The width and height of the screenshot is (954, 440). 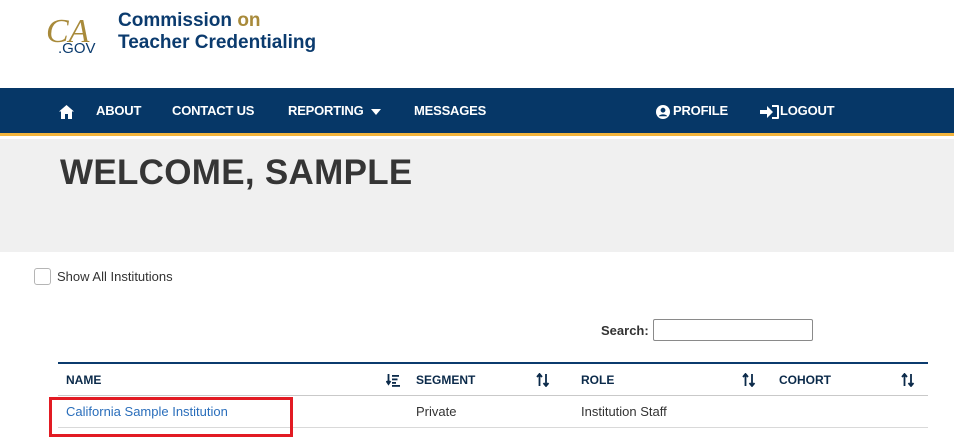 What do you see at coordinates (493, 379) in the screenshot?
I see `table-header: NAME SEGMENT ROLE COHORT` at bounding box center [493, 379].